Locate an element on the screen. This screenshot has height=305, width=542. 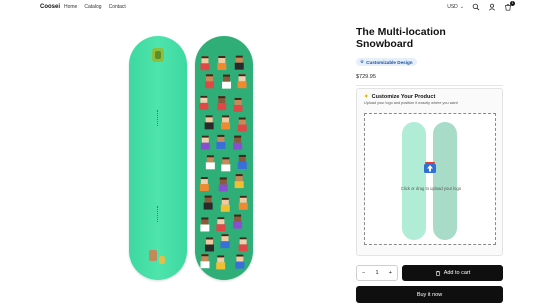
cart-button: 1 is located at coordinates (509, 6).